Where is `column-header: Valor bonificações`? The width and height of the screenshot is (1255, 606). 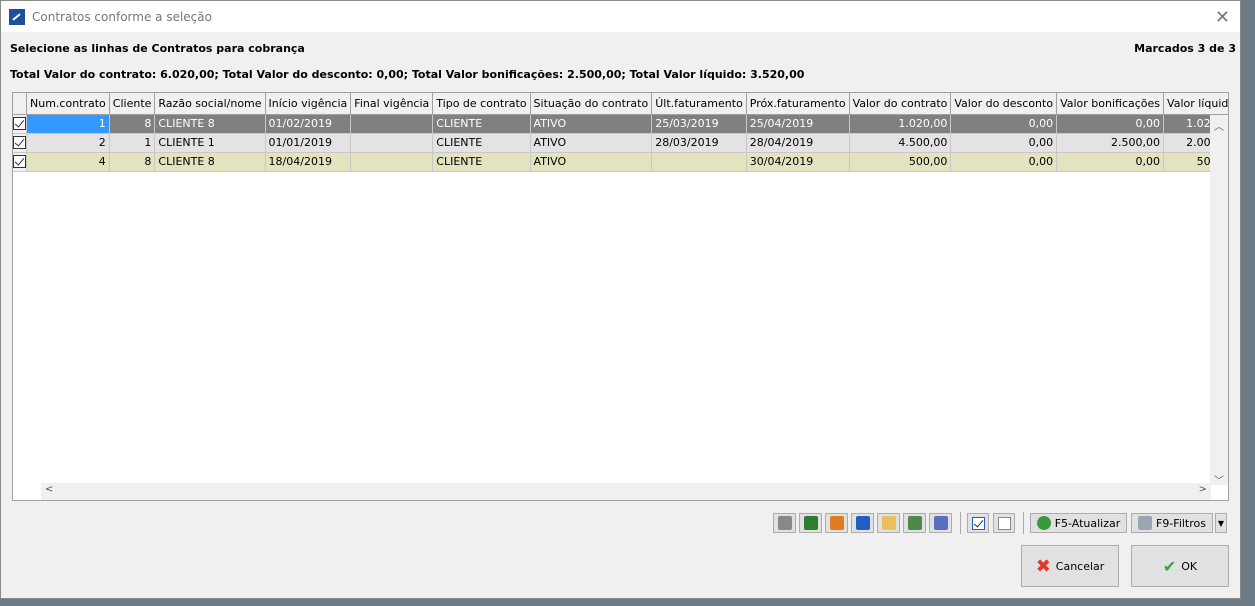
column-header: Valor bonificações is located at coordinates (1110, 104).